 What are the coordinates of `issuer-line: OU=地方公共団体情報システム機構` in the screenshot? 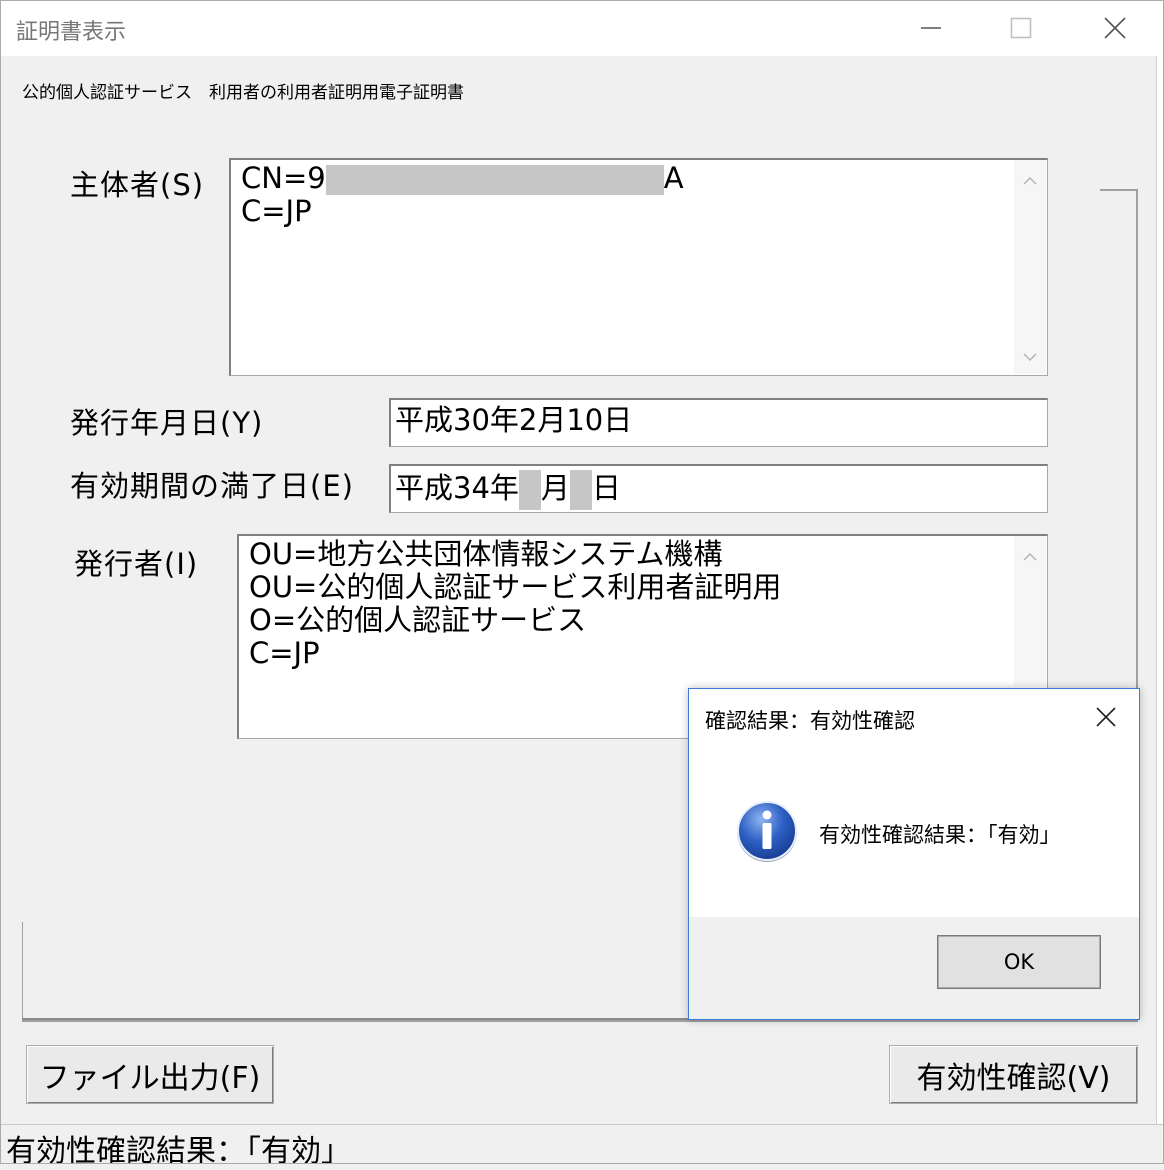 It's located at (486, 554).